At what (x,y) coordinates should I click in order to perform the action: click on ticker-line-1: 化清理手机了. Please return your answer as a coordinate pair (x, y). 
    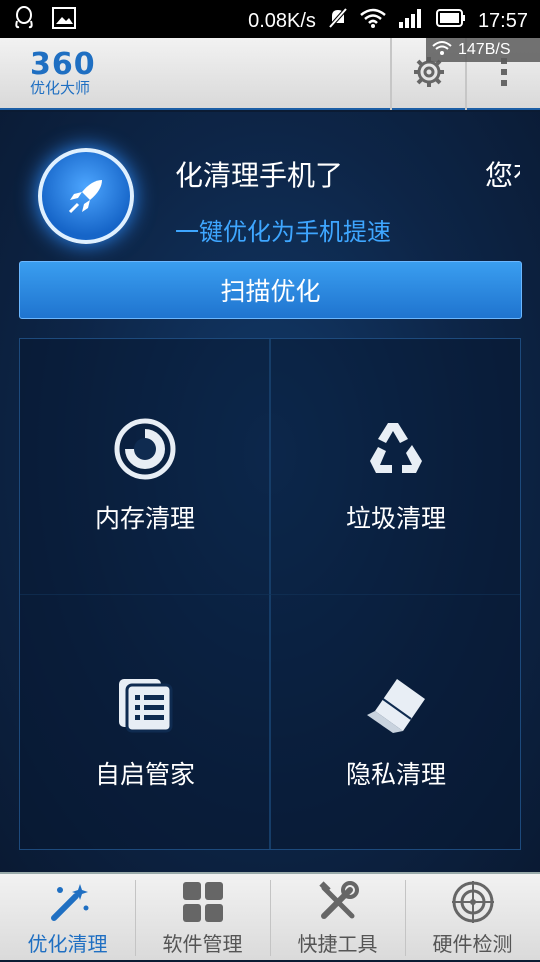
    Looking at the image, I should click on (259, 175).